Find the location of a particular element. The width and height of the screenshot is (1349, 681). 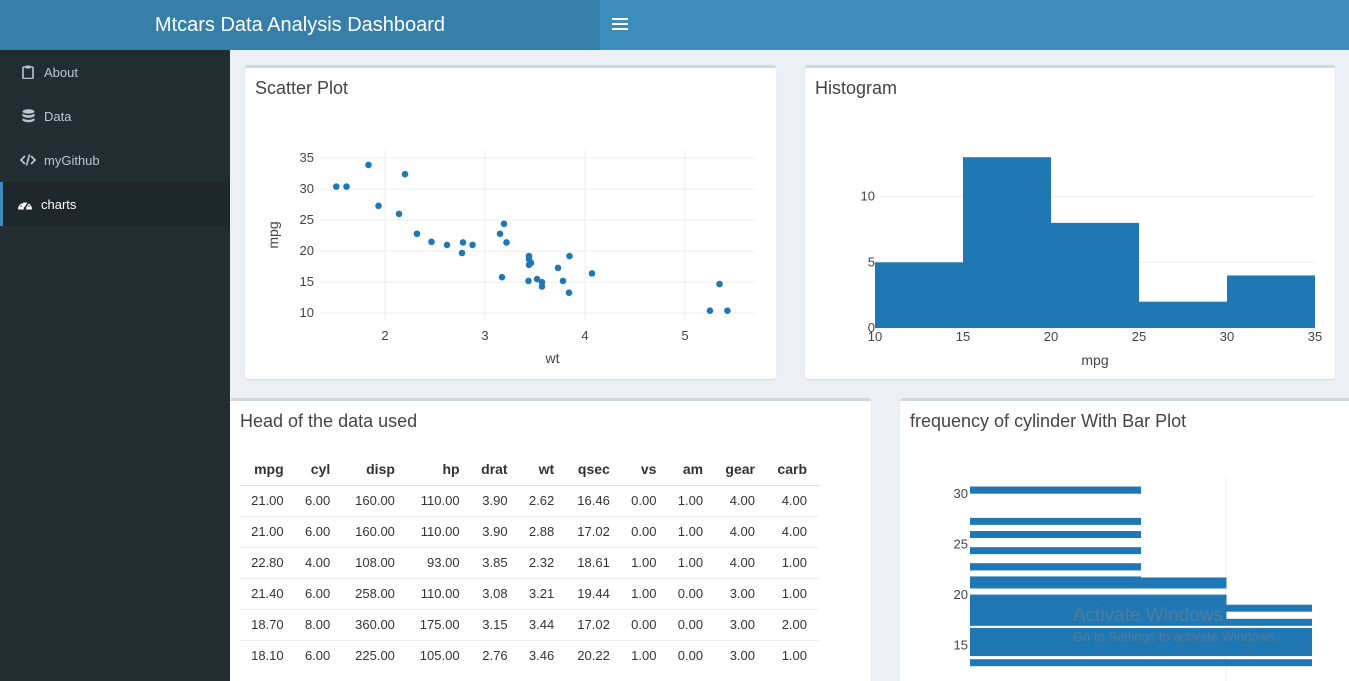

table-header-row: mpg cyl disp hp drat wt qsec vs am gear carb is located at coordinates (529, 469).